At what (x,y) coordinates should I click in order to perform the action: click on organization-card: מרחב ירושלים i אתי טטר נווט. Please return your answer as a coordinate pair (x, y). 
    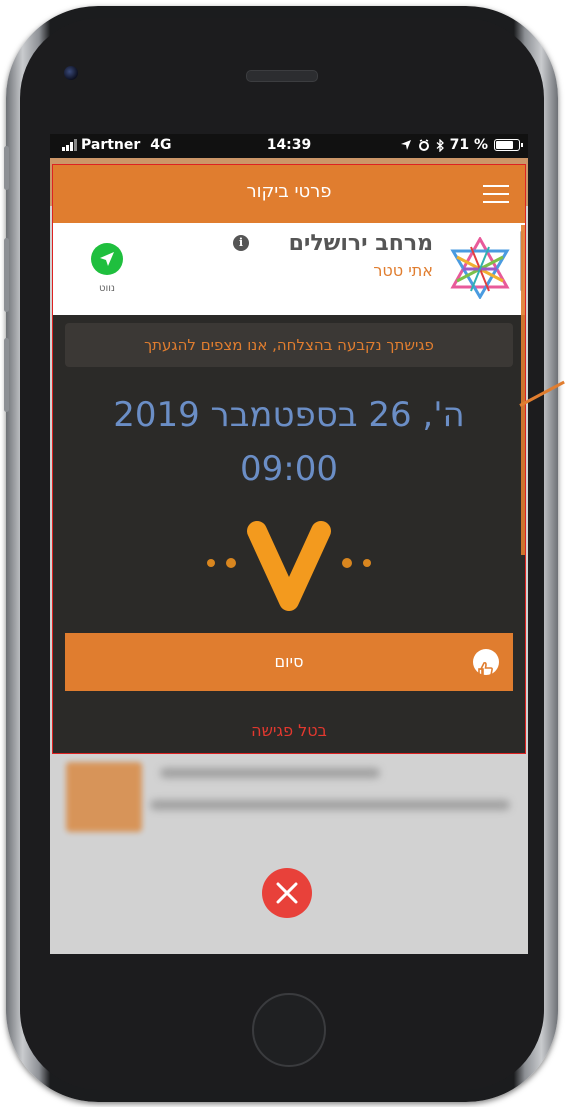
    Looking at the image, I should click on (289, 269).